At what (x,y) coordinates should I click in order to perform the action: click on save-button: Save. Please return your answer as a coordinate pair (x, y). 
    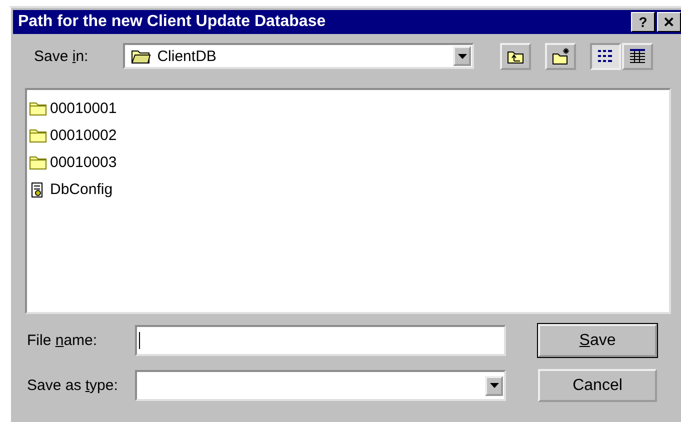
    Looking at the image, I should click on (597, 340).